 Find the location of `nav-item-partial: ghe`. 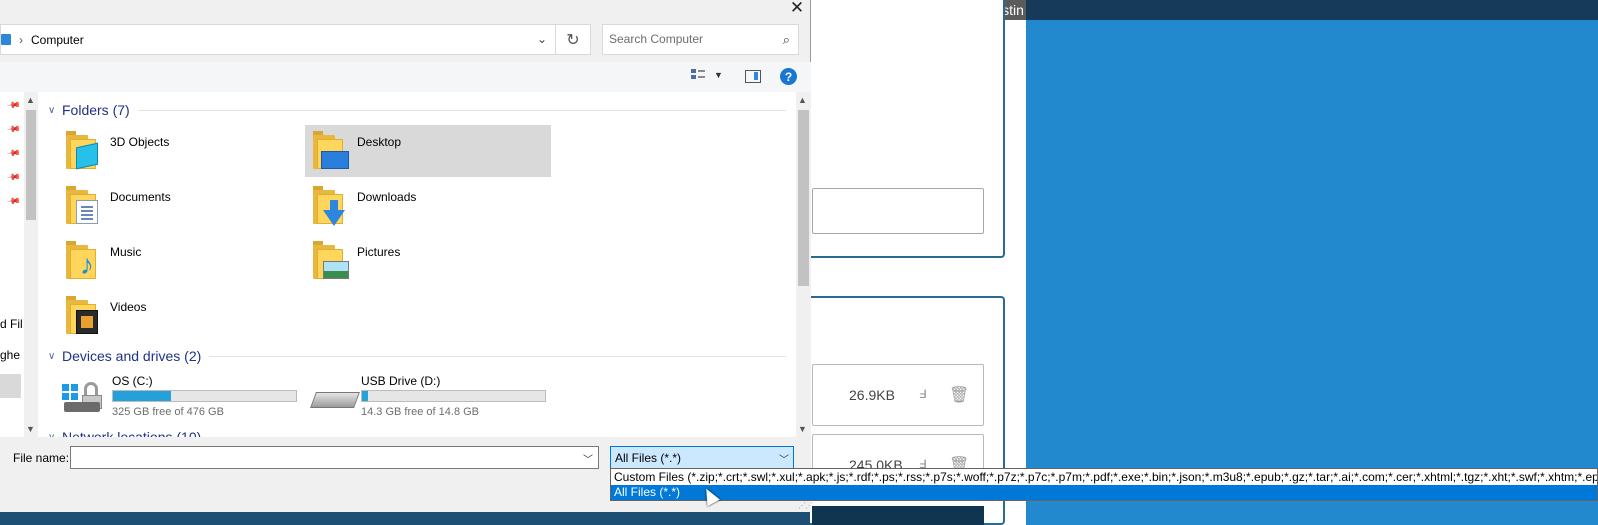

nav-item-partial: ghe is located at coordinates (10, 355).